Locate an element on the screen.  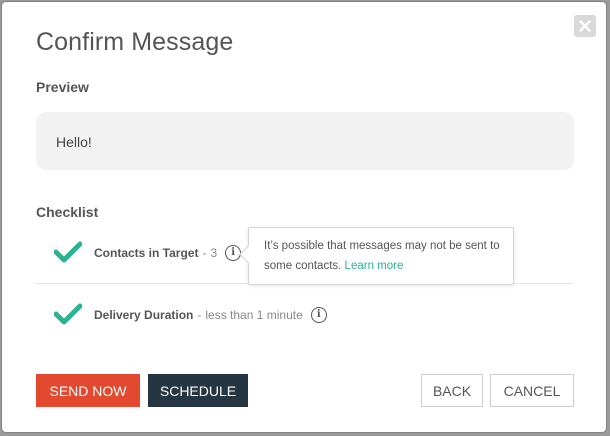
preview-message-text: Hello! is located at coordinates (74, 142).